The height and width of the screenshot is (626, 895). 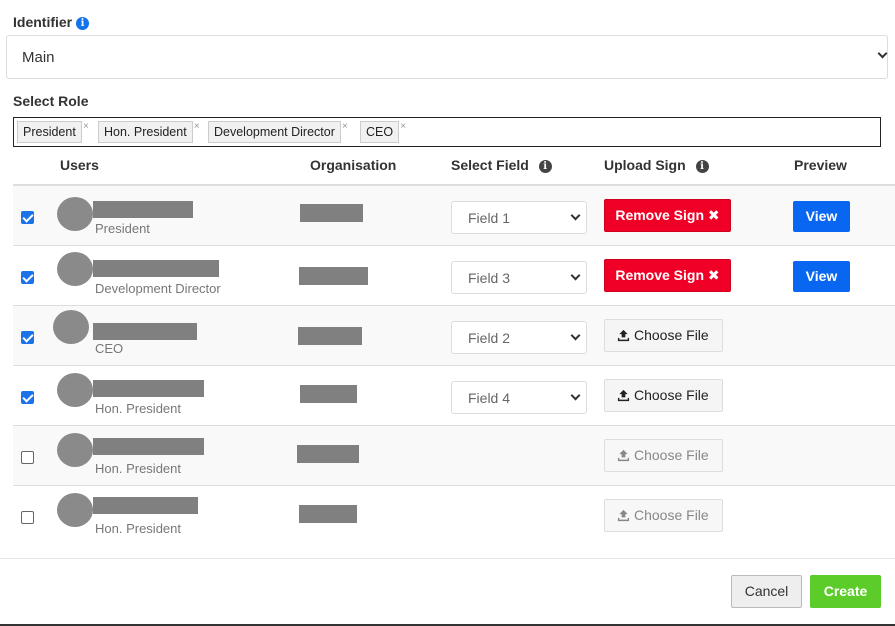 I want to click on user-role: CEO, so click(x=109, y=348).